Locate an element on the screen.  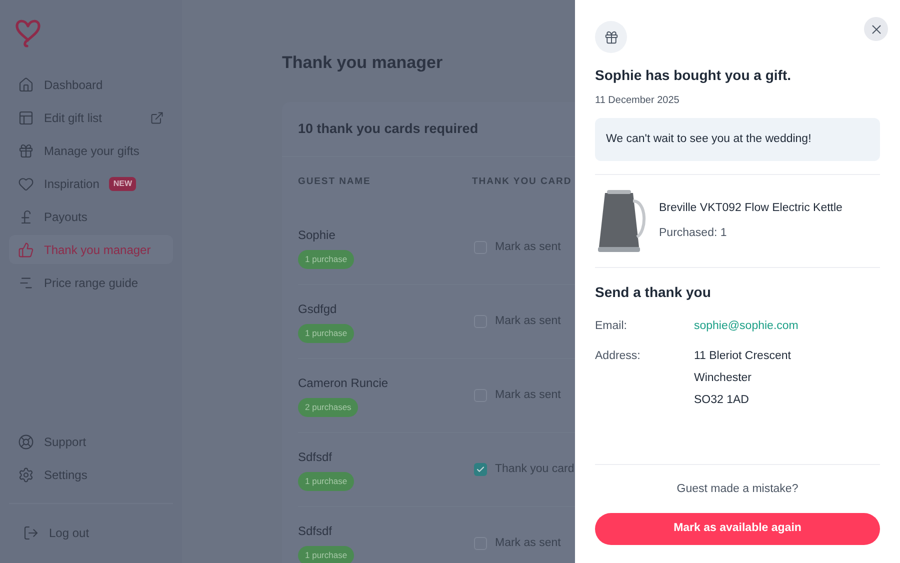
mark-available-button: Mark as available again is located at coordinates (737, 529).